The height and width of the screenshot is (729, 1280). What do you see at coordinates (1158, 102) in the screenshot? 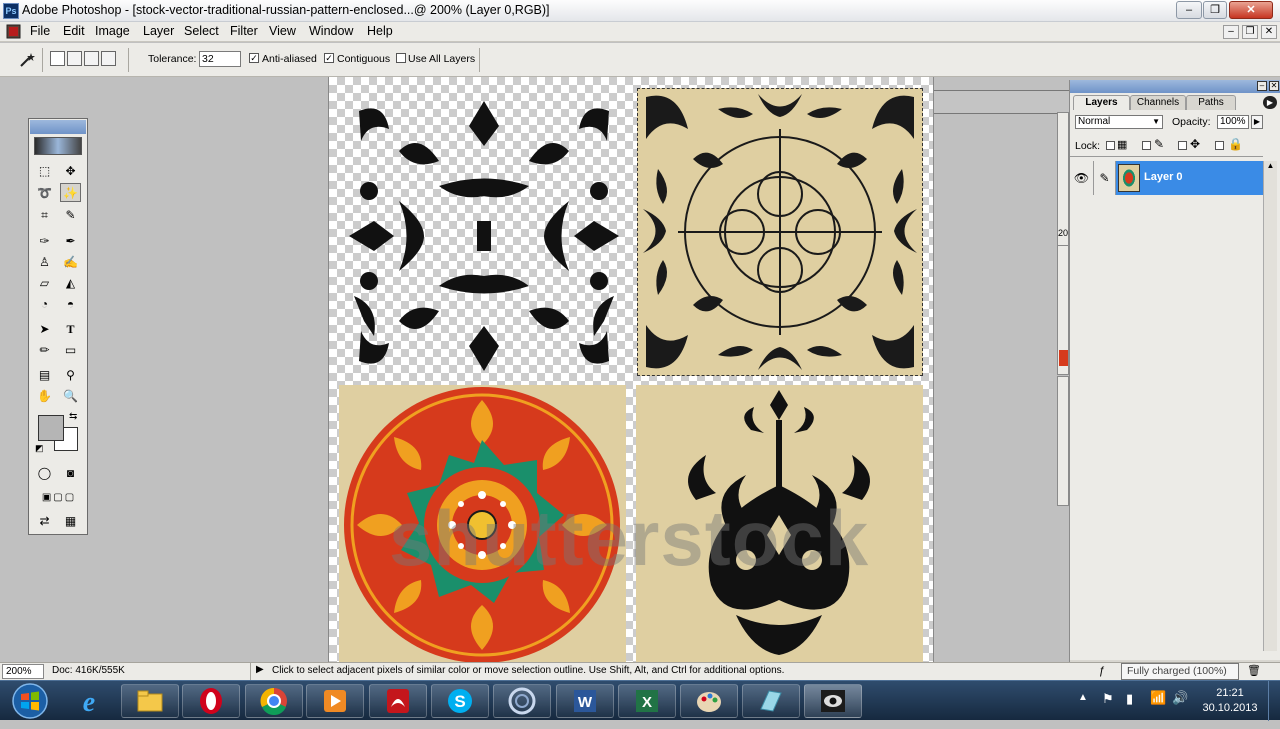
I see `tab-channels: Channels` at bounding box center [1158, 102].